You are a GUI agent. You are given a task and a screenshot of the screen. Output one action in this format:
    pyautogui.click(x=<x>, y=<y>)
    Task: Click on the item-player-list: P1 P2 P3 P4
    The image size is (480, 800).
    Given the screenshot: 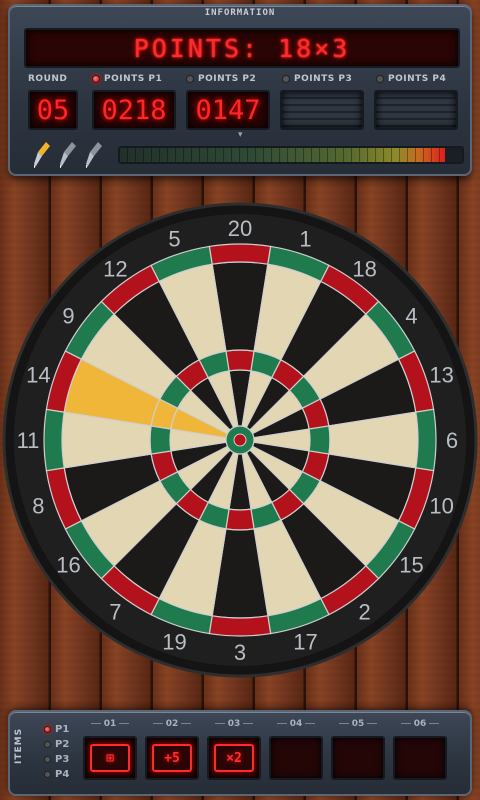 What is the action you would take?
    pyautogui.click(x=56, y=752)
    